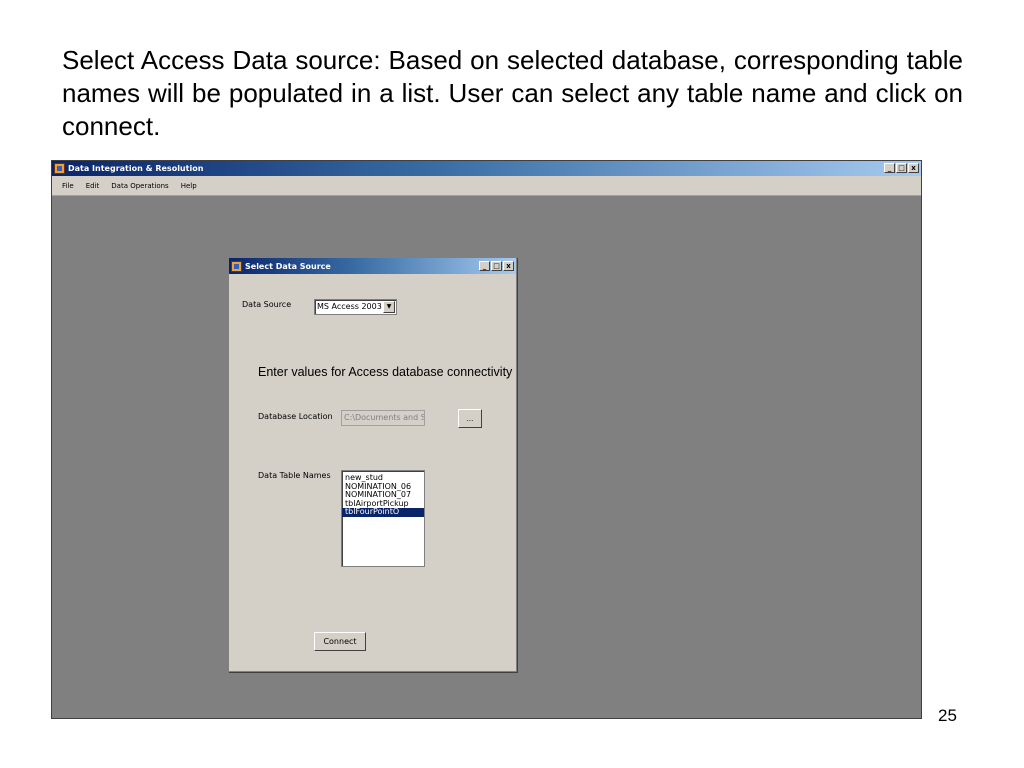 Image resolution: width=1024 pixels, height=768 pixels. Describe the element at coordinates (889, 168) in the screenshot. I see `minimize-button: _` at that location.